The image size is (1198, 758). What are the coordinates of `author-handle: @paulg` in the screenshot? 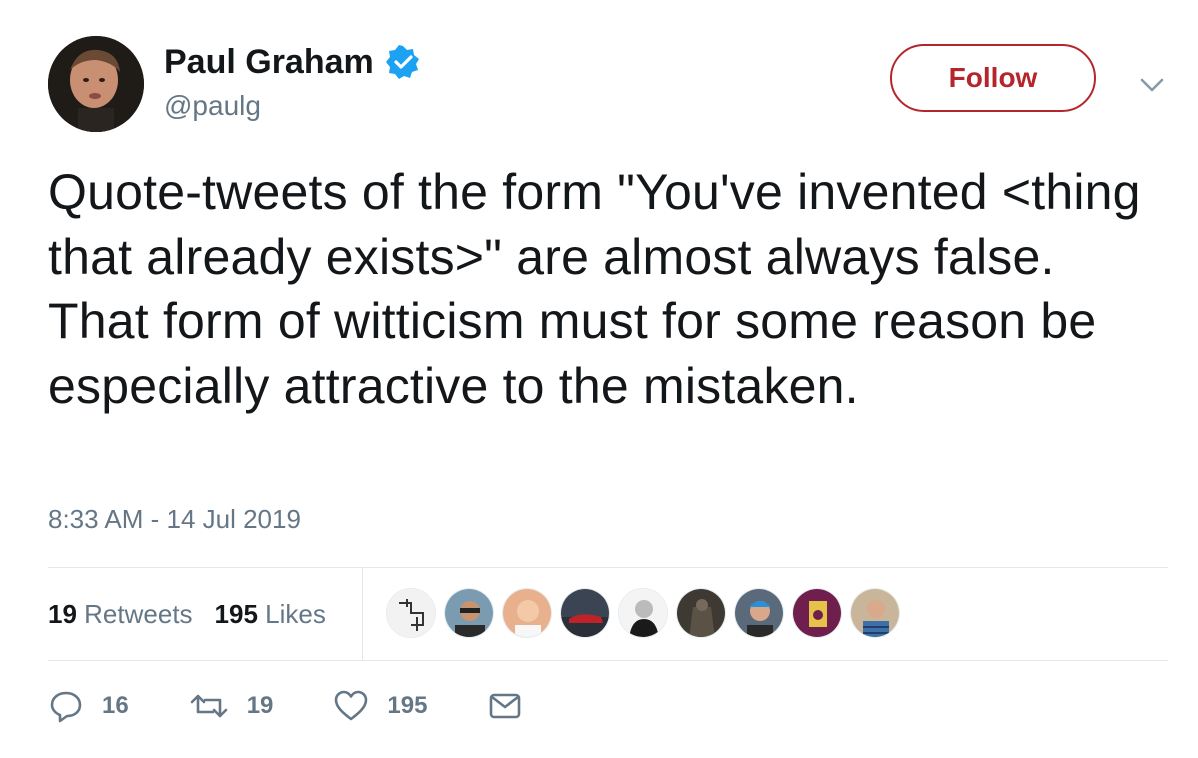 It's located at (212, 106).